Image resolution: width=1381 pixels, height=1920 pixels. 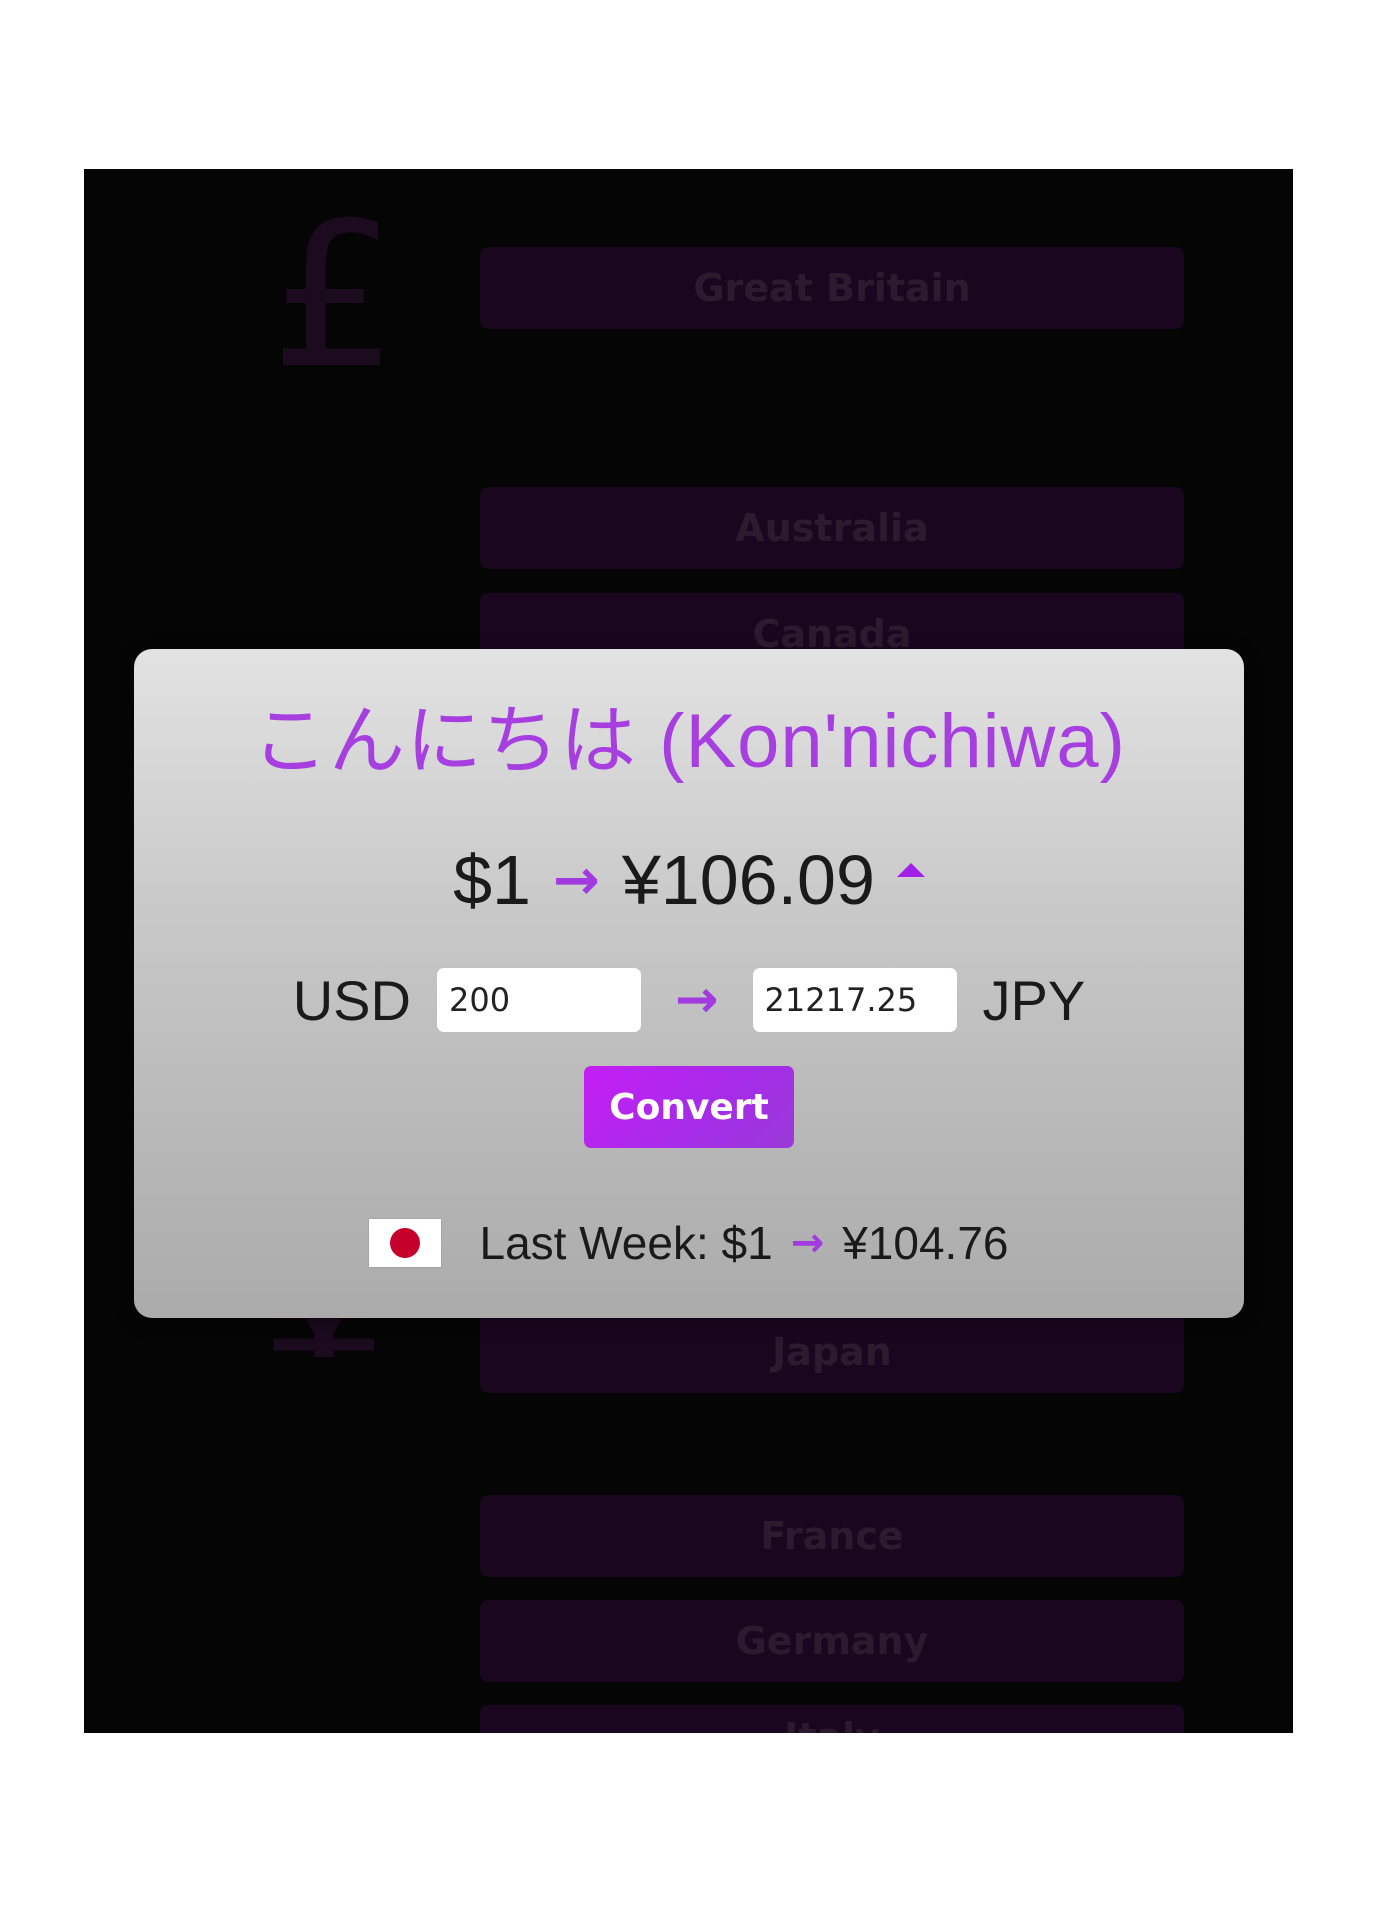 I want to click on country-button-great-britain: Great Britain, so click(x=832, y=288).